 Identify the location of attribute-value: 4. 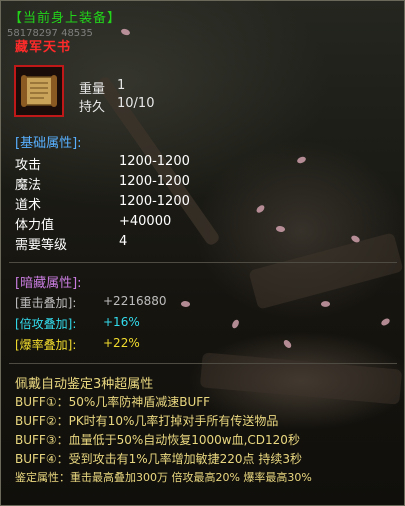
(123, 241).